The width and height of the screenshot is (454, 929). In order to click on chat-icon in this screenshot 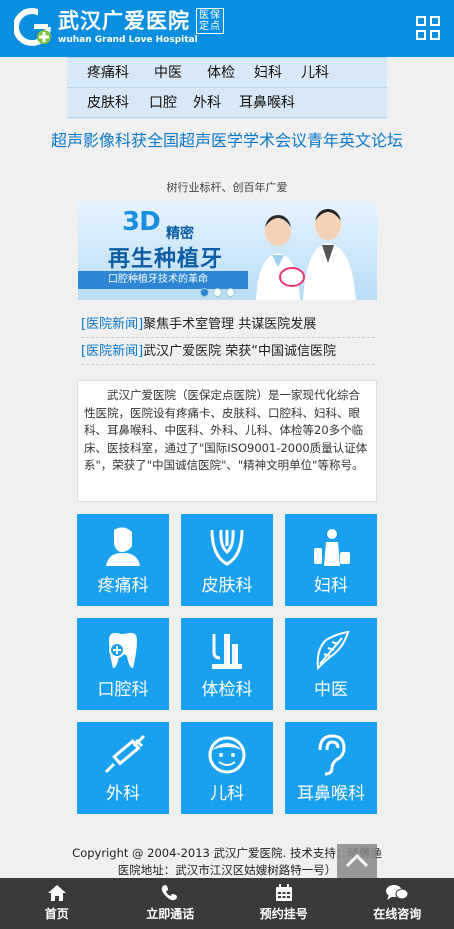, I will do `click(397, 892)`.